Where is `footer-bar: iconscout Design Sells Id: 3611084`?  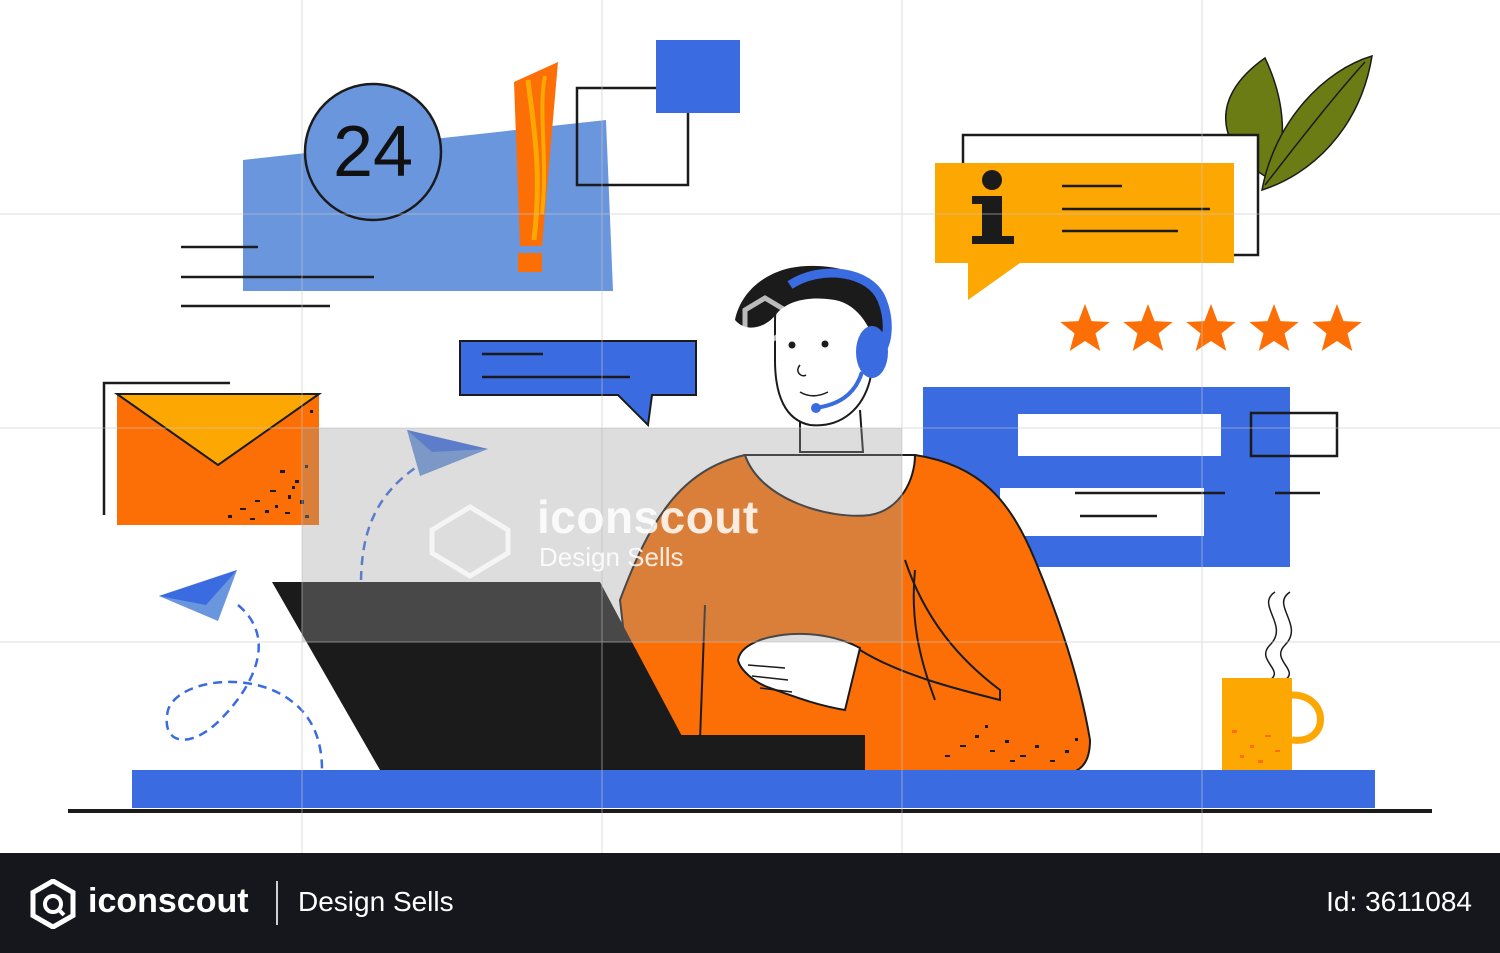
footer-bar: iconscout Design Sells Id: 3611084 is located at coordinates (750, 903).